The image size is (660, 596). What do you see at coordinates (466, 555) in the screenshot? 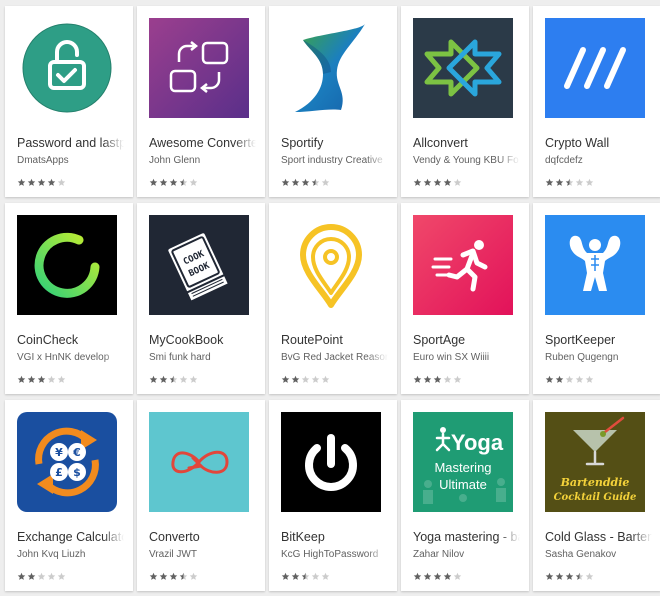
I see `app-developer: Zahar Nilov` at bounding box center [466, 555].